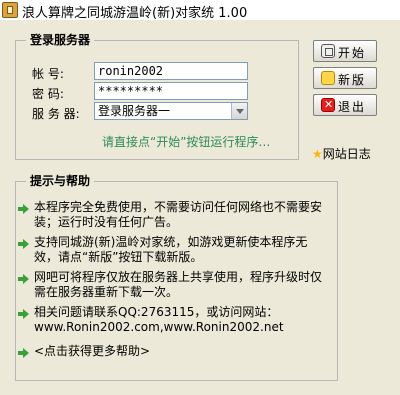 Image resolution: width=400 pixels, height=395 pixels. I want to click on help-group-title: 提示与帮助, so click(60, 180).